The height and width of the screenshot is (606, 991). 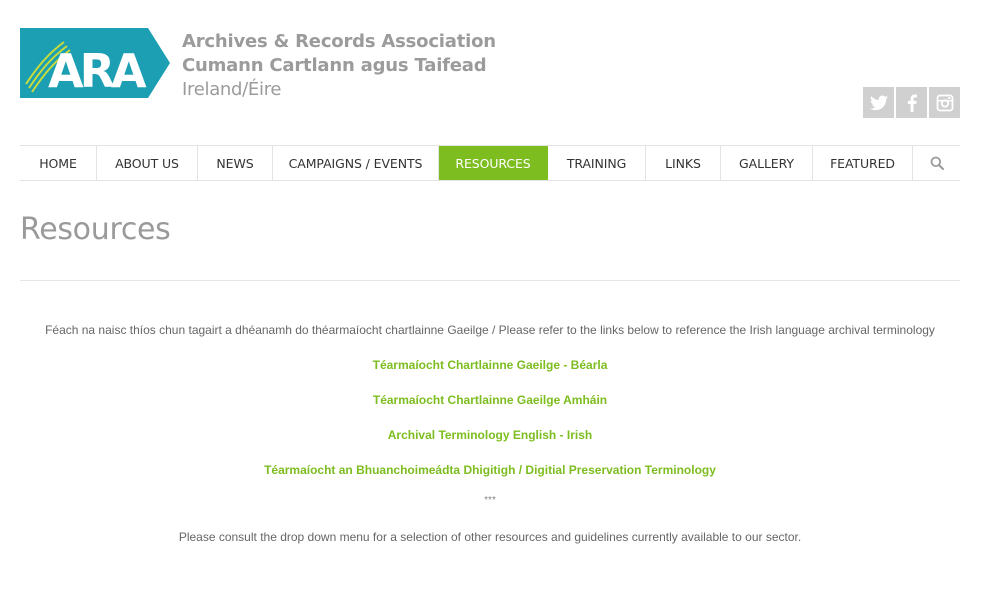 I want to click on nav-item-featured: FEATURED, so click(x=863, y=163).